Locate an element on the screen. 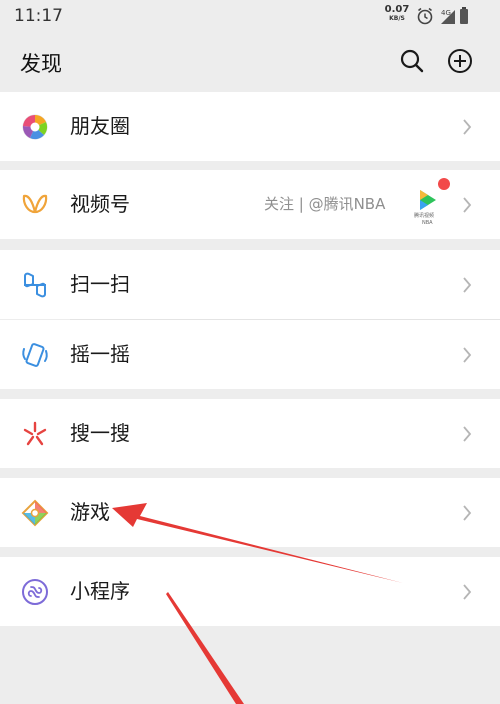 The width and height of the screenshot is (500, 704). menu-item-label: 游戏 is located at coordinates (90, 512).